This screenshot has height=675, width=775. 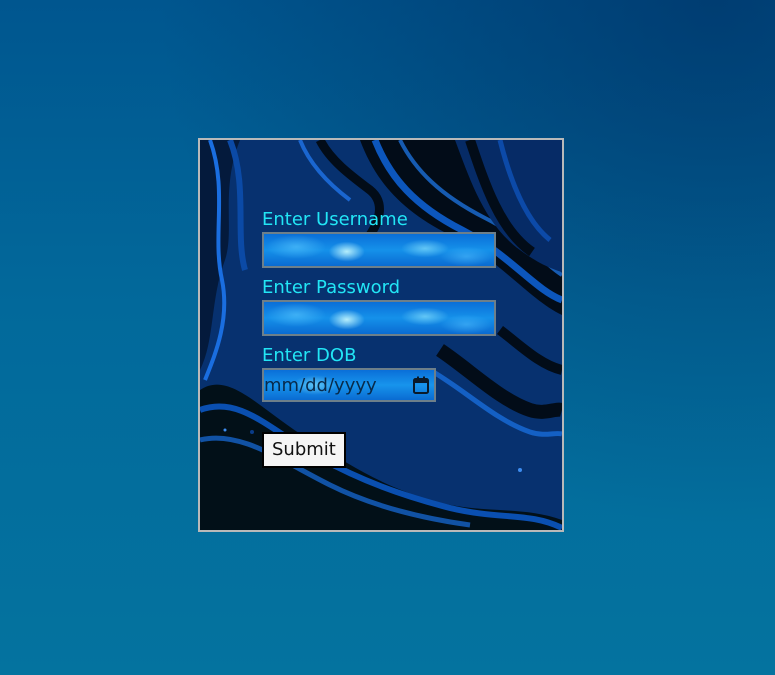 What do you see at coordinates (335, 219) in the screenshot?
I see `username-label: Enter Username` at bounding box center [335, 219].